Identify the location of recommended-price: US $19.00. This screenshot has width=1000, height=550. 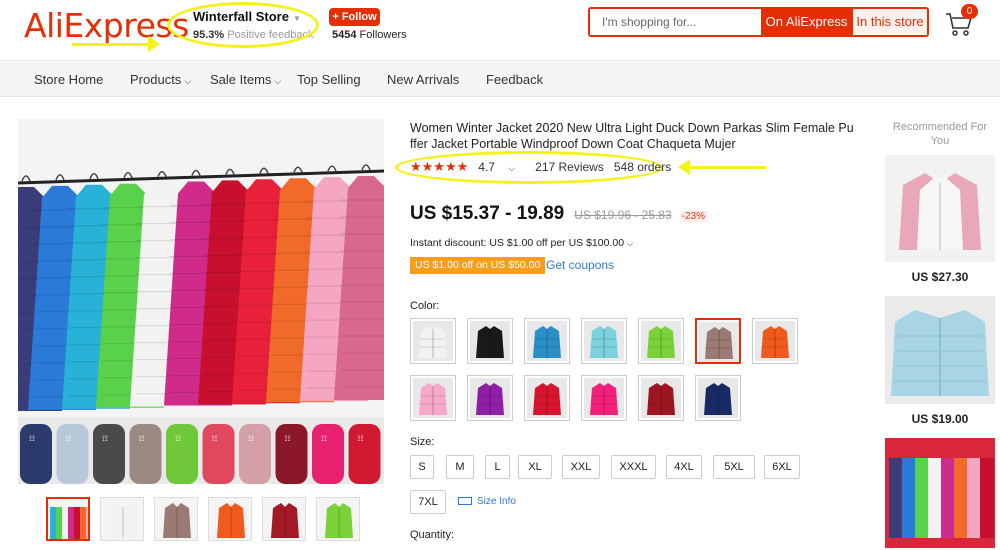
(940, 419).